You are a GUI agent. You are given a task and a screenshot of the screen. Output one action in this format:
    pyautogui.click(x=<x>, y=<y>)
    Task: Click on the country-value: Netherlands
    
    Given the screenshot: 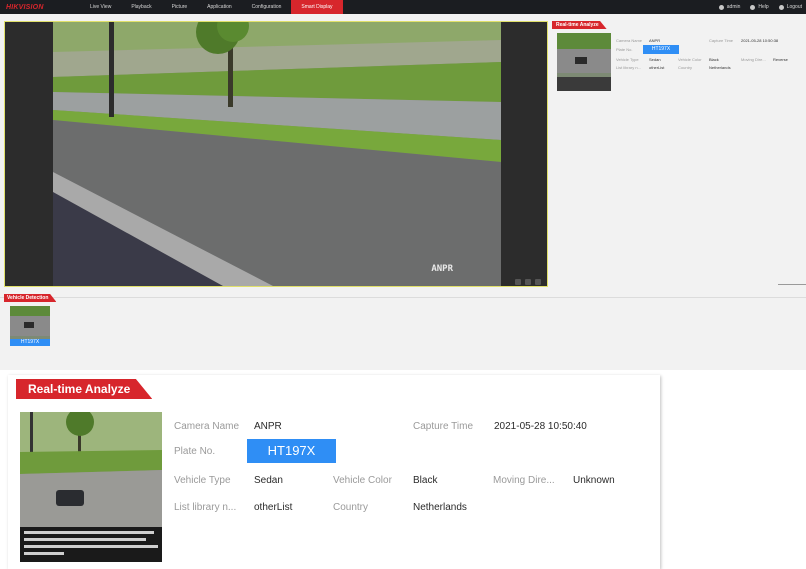 What is the action you would take?
    pyautogui.click(x=440, y=507)
    